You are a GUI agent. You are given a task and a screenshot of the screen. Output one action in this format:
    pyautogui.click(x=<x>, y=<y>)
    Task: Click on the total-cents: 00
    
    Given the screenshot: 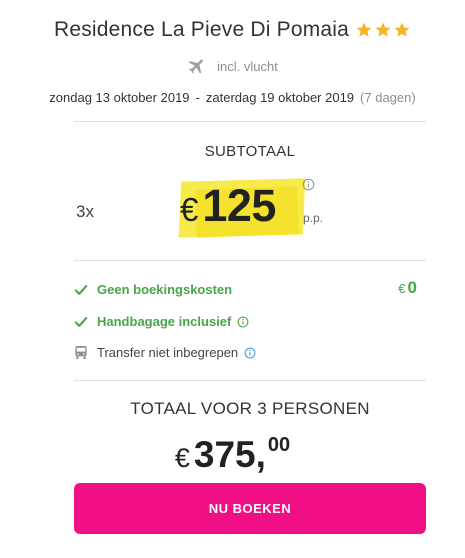 What is the action you would take?
    pyautogui.click(x=279, y=445)
    